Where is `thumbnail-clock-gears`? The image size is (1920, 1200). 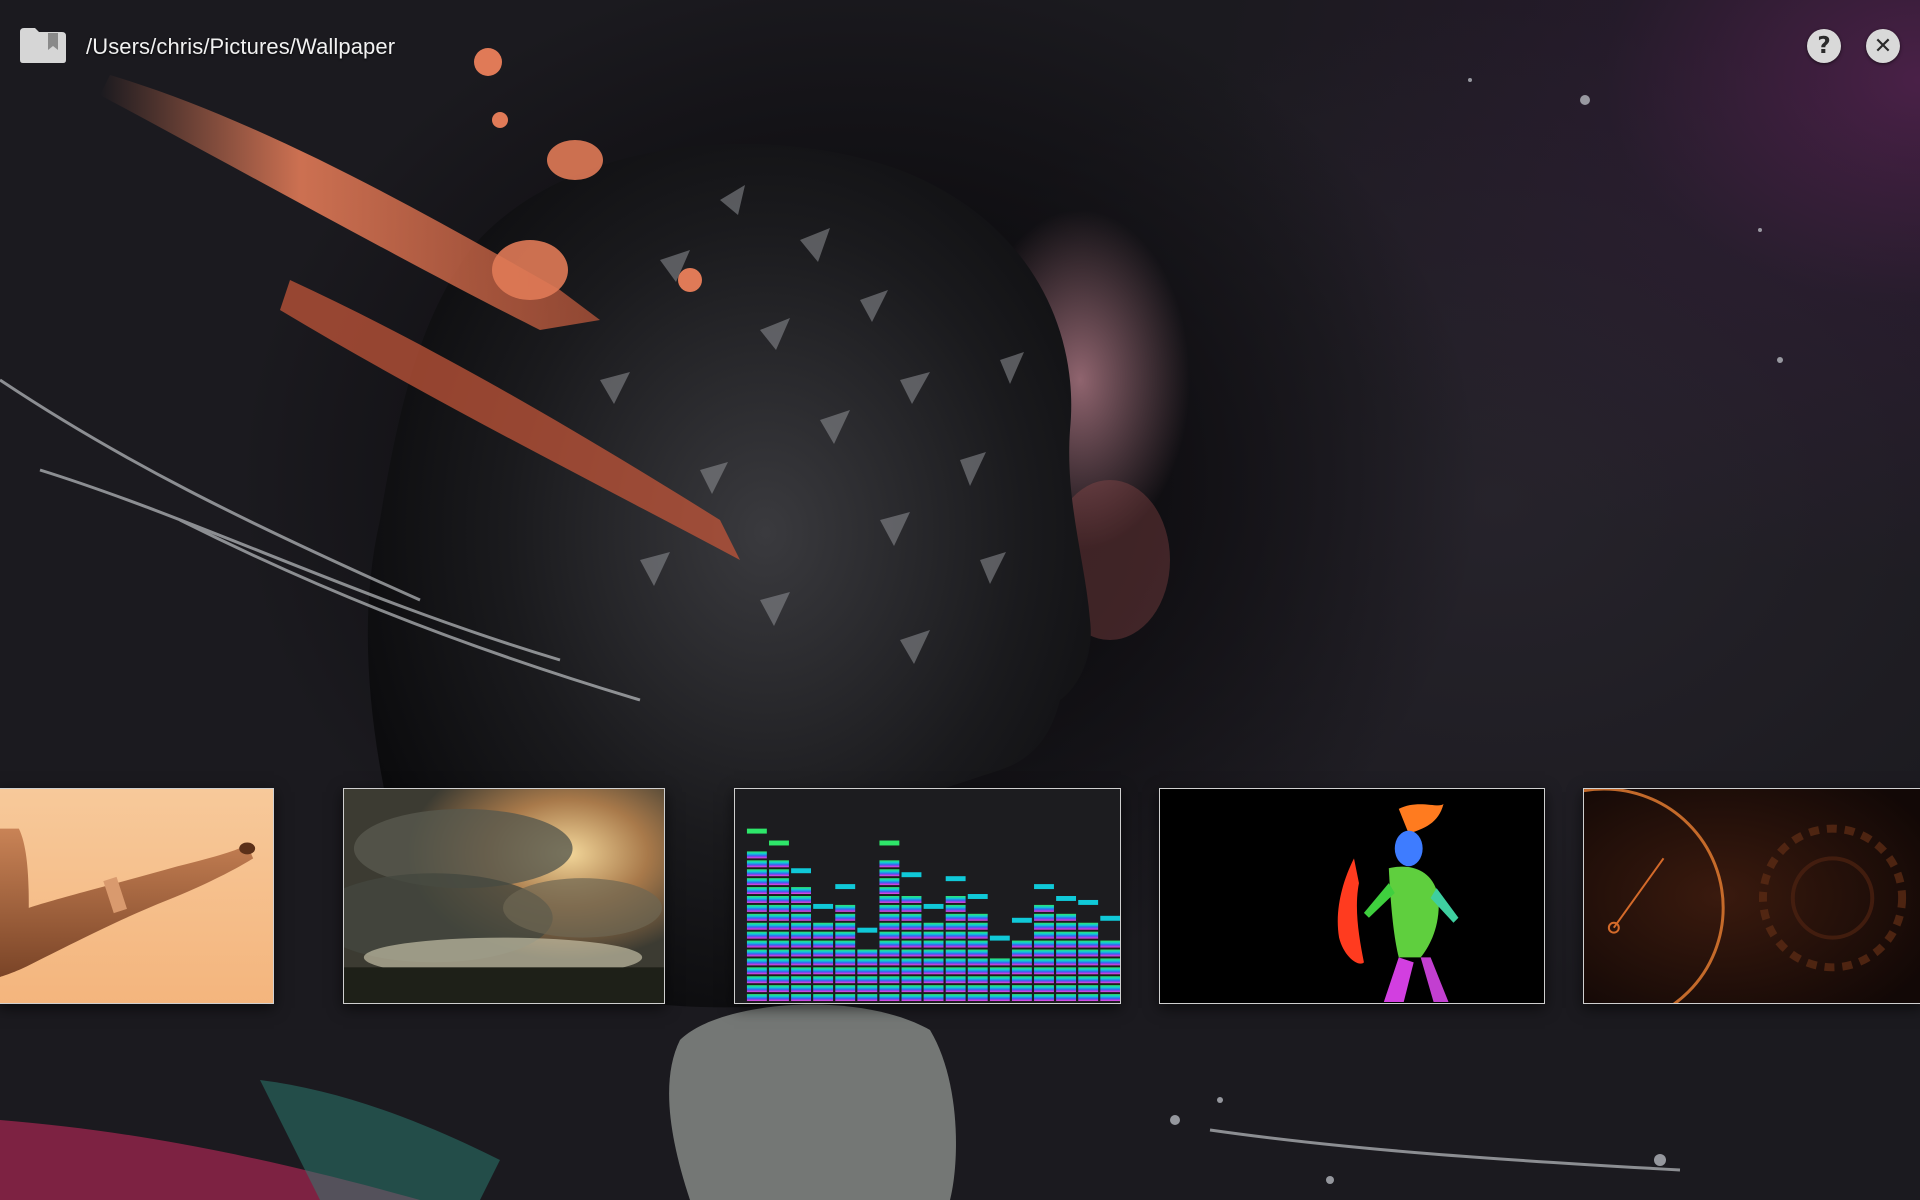
thumbnail-clock-gears is located at coordinates (1751, 896).